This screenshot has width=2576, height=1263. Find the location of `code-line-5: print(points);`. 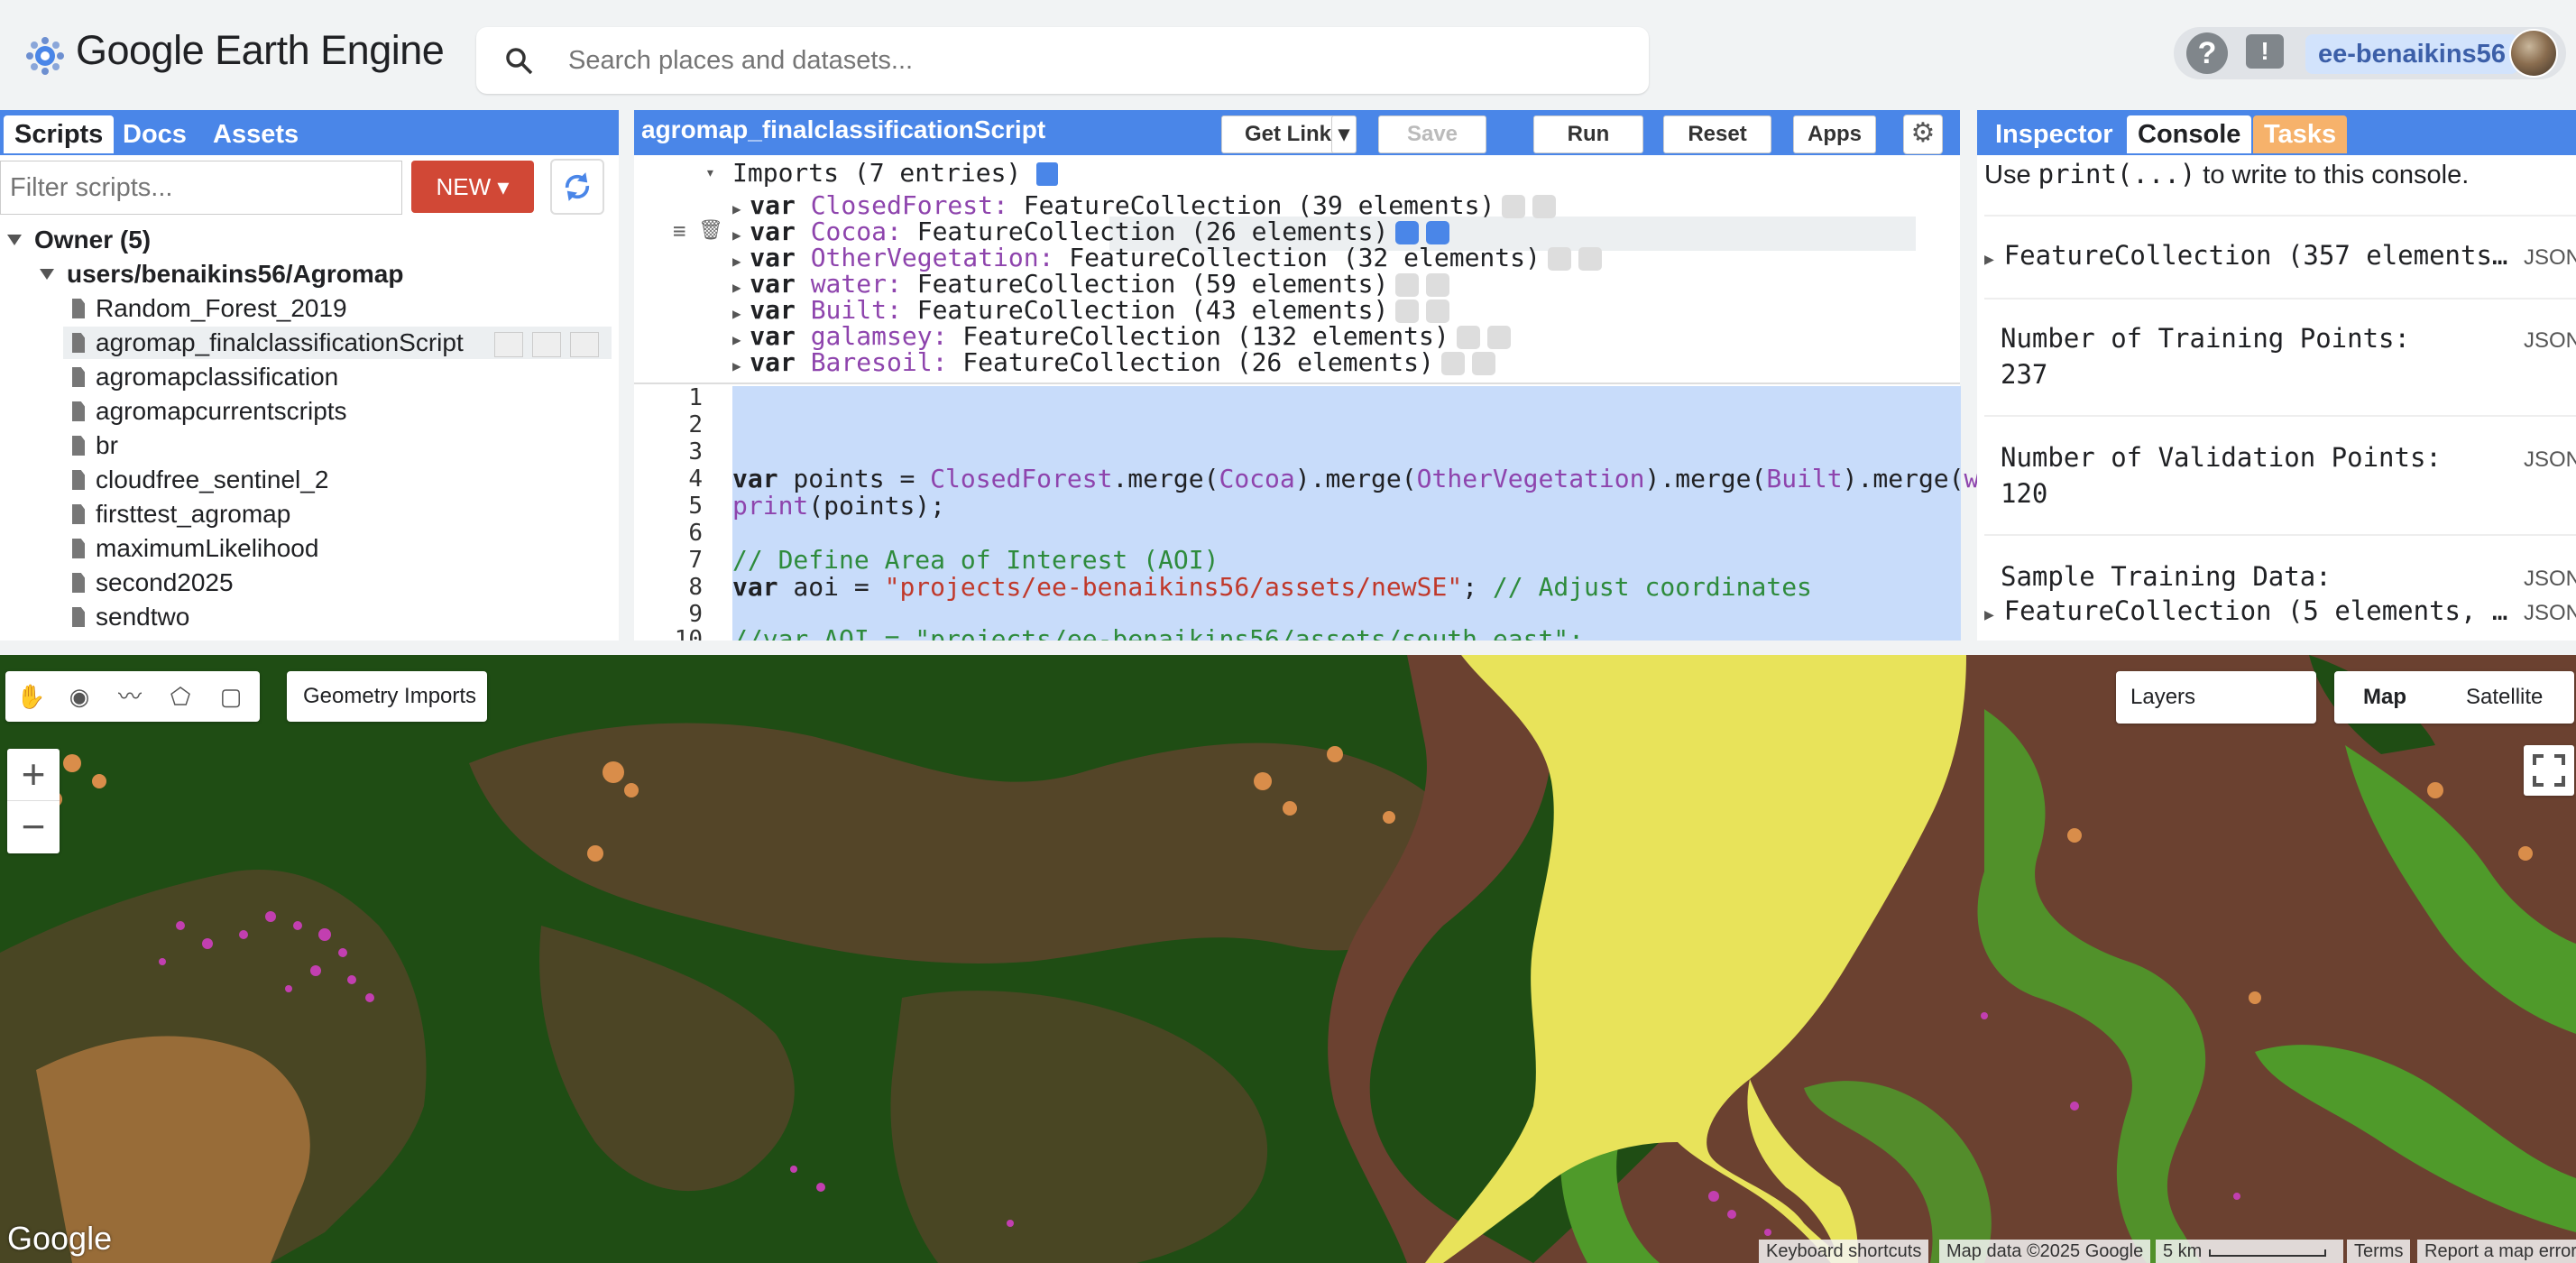

code-line-5: print(points); is located at coordinates (839, 506).